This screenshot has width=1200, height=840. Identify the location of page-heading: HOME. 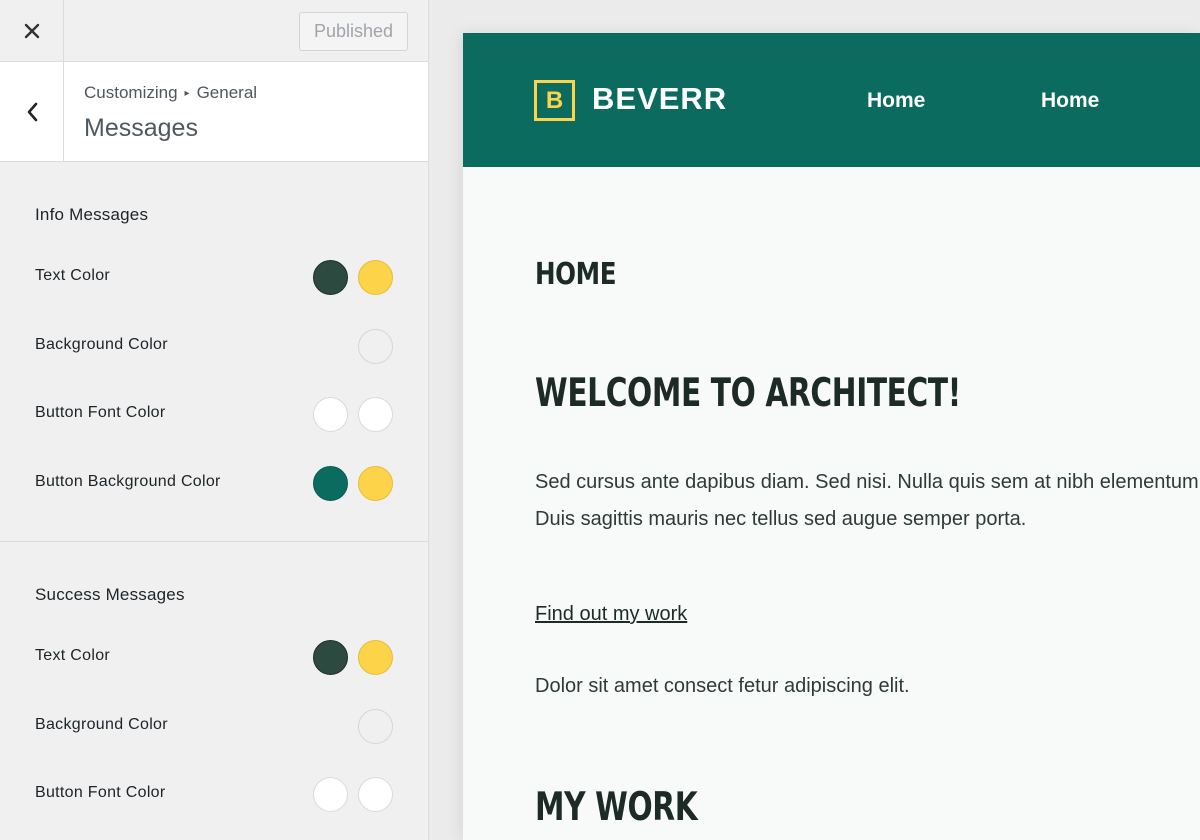
(576, 274).